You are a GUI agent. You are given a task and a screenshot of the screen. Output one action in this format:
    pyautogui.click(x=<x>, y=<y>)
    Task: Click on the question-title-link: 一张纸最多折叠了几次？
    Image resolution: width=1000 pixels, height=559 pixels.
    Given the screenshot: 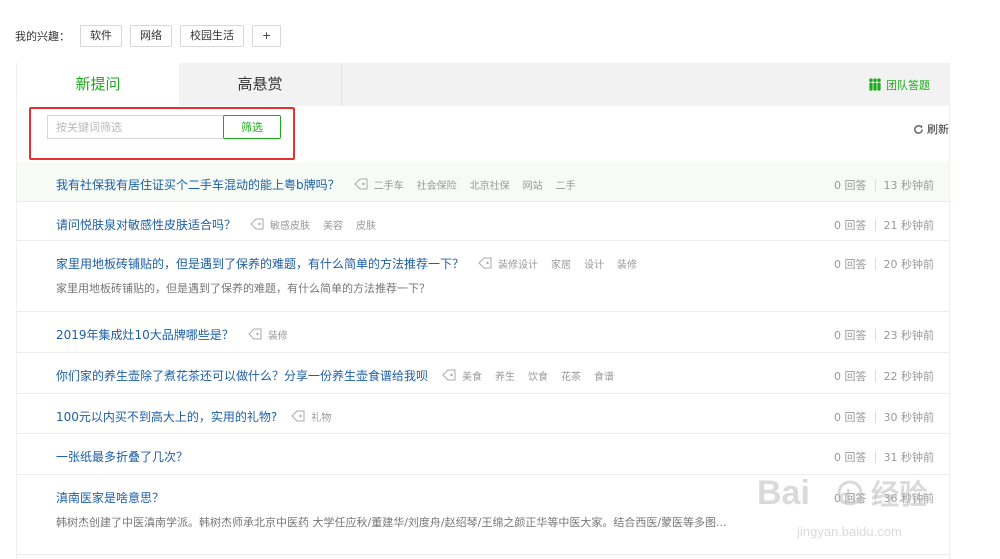 What is the action you would take?
    pyautogui.click(x=122, y=456)
    